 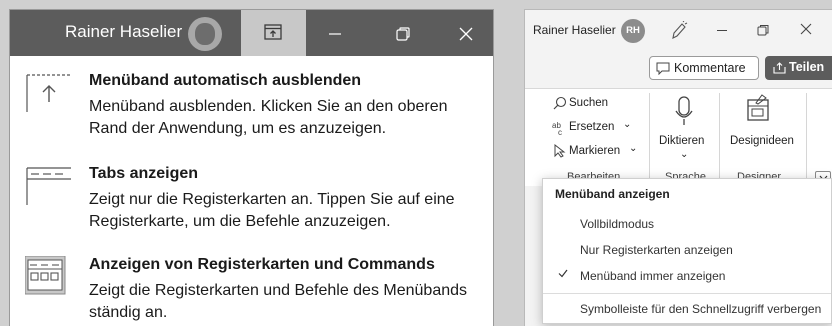 I want to click on pen-icon, so click(x=679, y=31).